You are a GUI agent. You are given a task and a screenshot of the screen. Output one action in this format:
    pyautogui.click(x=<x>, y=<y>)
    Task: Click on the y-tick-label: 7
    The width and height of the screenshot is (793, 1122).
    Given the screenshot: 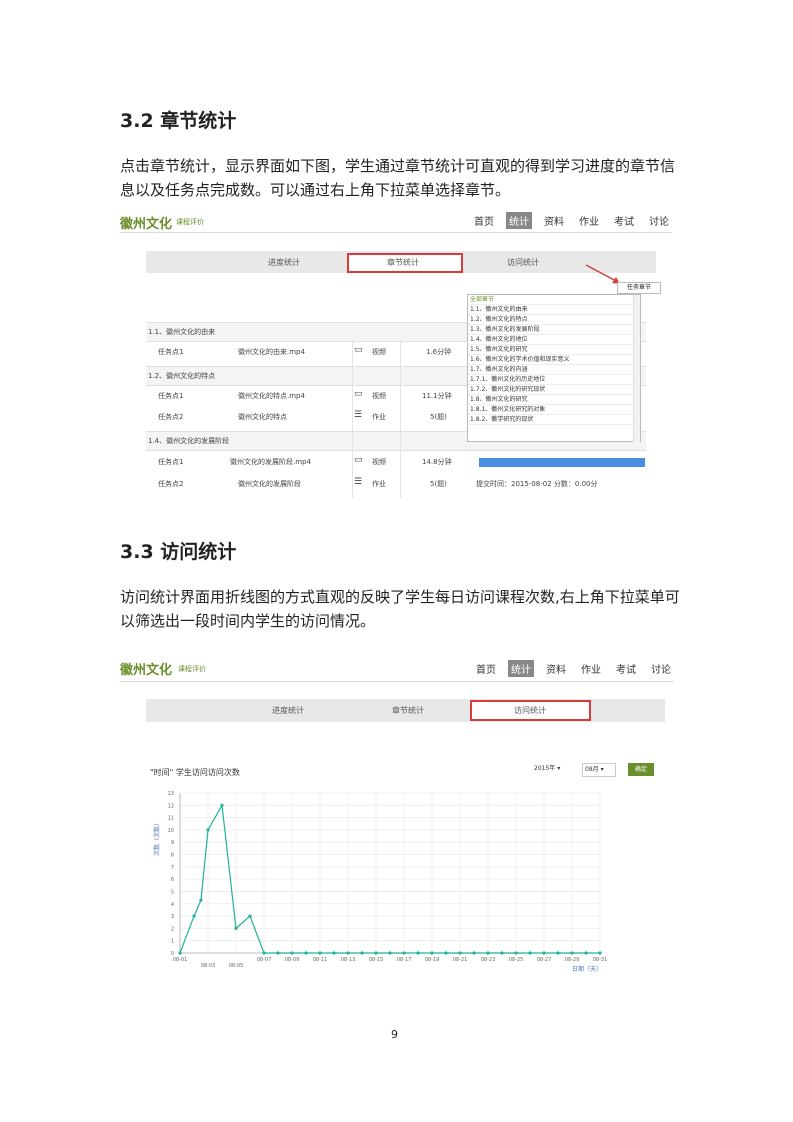 What is the action you would take?
    pyautogui.click(x=172, y=868)
    